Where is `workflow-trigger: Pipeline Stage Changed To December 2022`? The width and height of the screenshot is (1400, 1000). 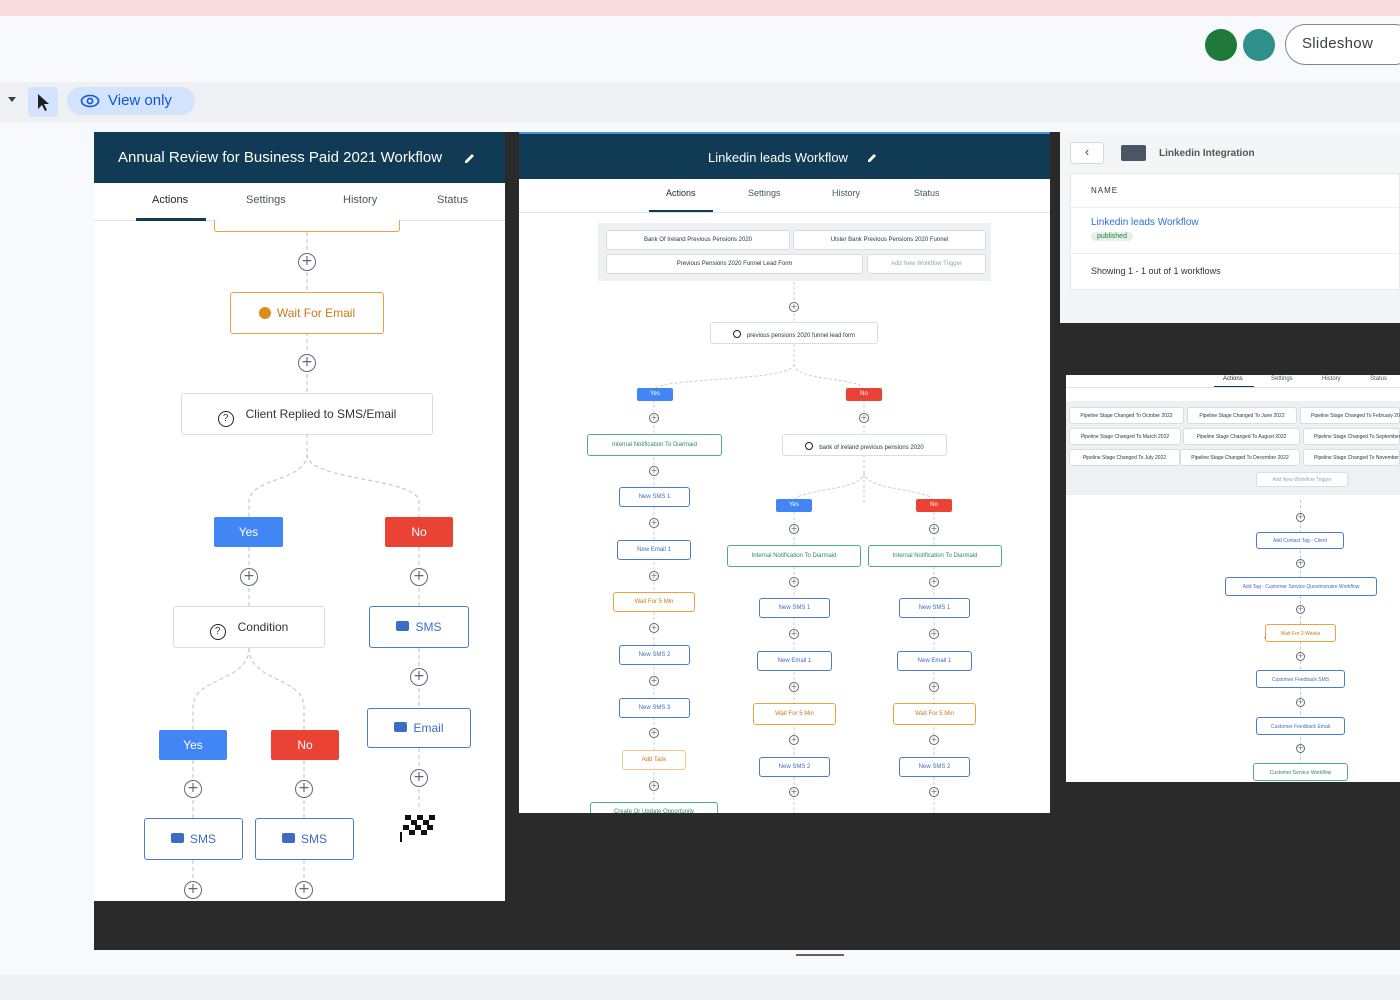
workflow-trigger: Pipeline Stage Changed To December 2022 is located at coordinates (1240, 457).